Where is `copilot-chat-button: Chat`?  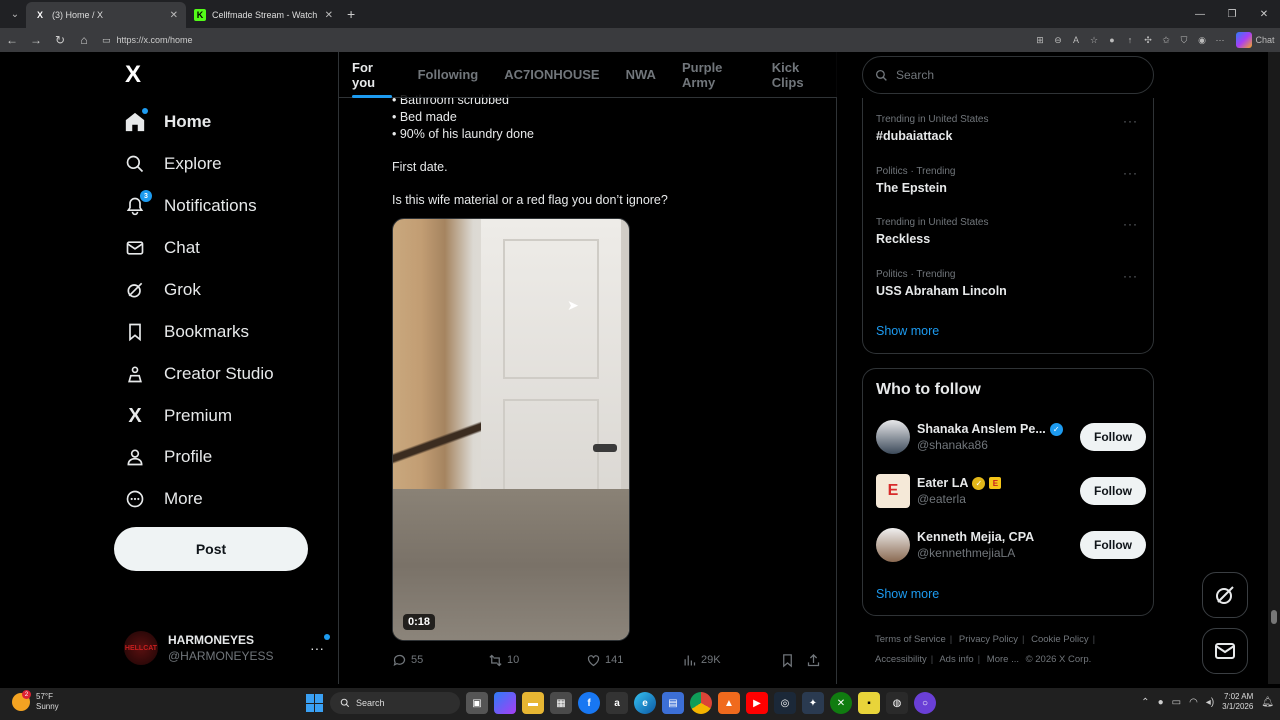 copilot-chat-button: Chat is located at coordinates (1255, 40).